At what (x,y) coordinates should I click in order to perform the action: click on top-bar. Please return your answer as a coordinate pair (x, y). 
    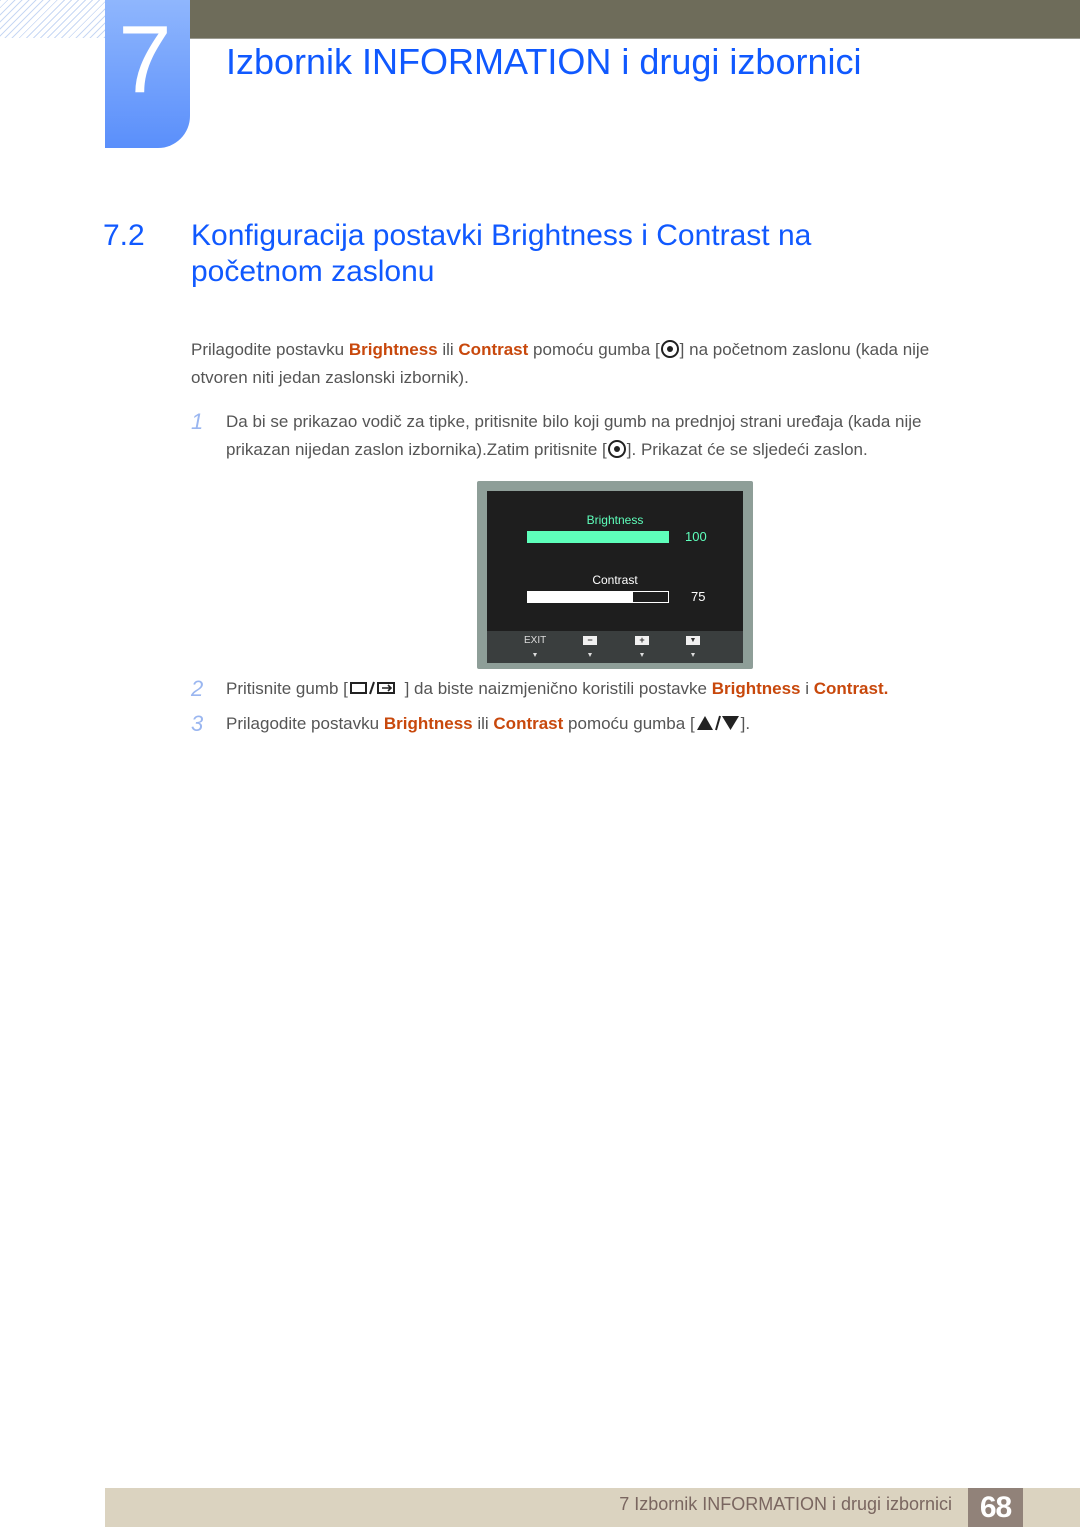
    Looking at the image, I should click on (635, 19).